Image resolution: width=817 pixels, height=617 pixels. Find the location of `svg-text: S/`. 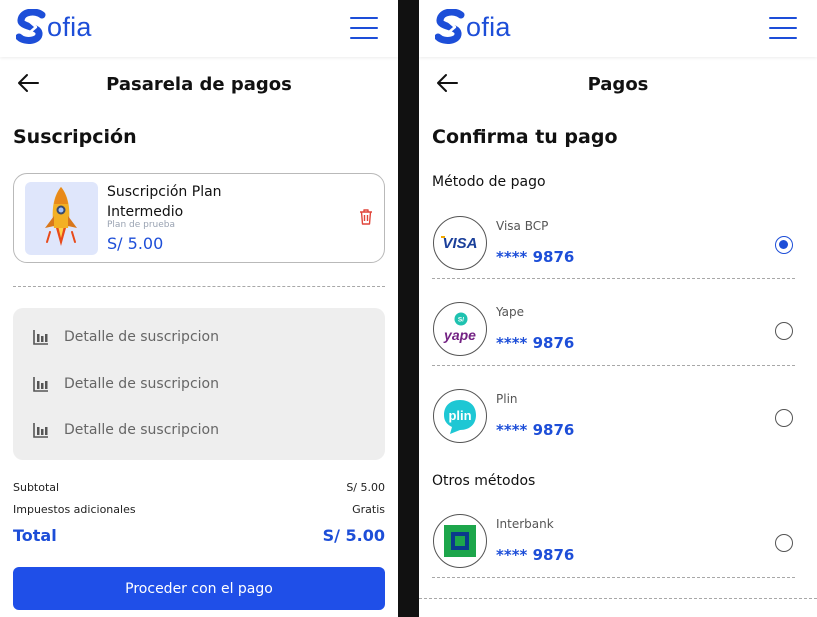

svg-text: S/ is located at coordinates (461, 320).